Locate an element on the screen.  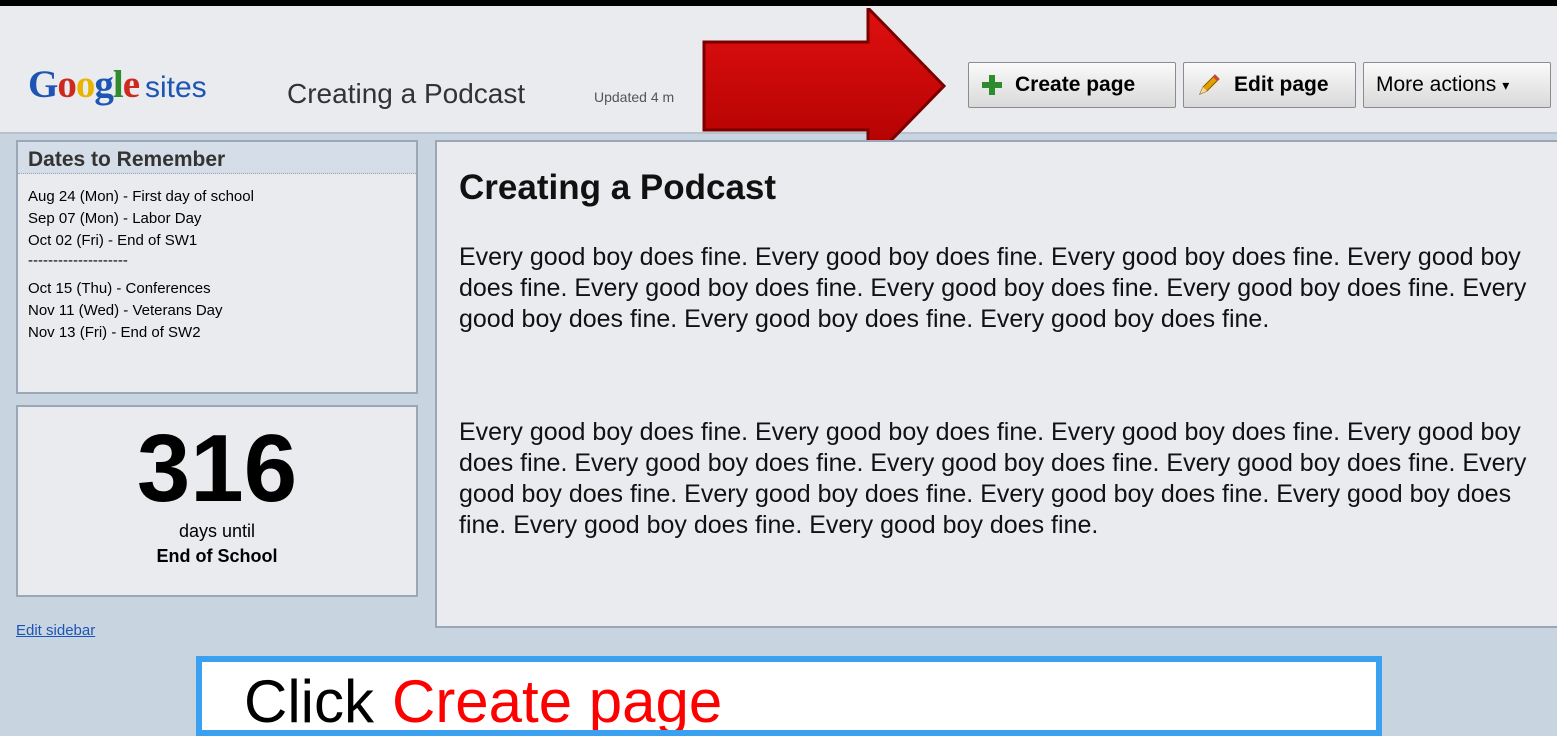
date-item: Oct 02 (Fri) - End of SW1 is located at coordinates (113, 240).